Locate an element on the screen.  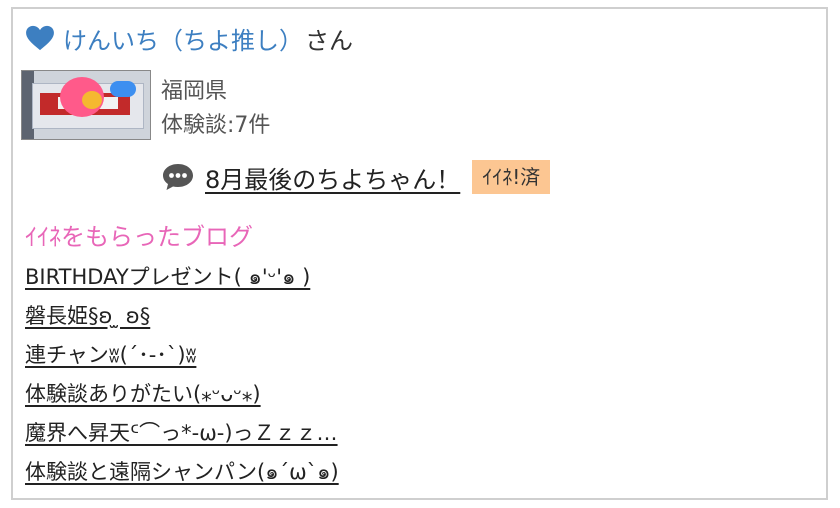
user-honorific: さん is located at coordinates (329, 40).